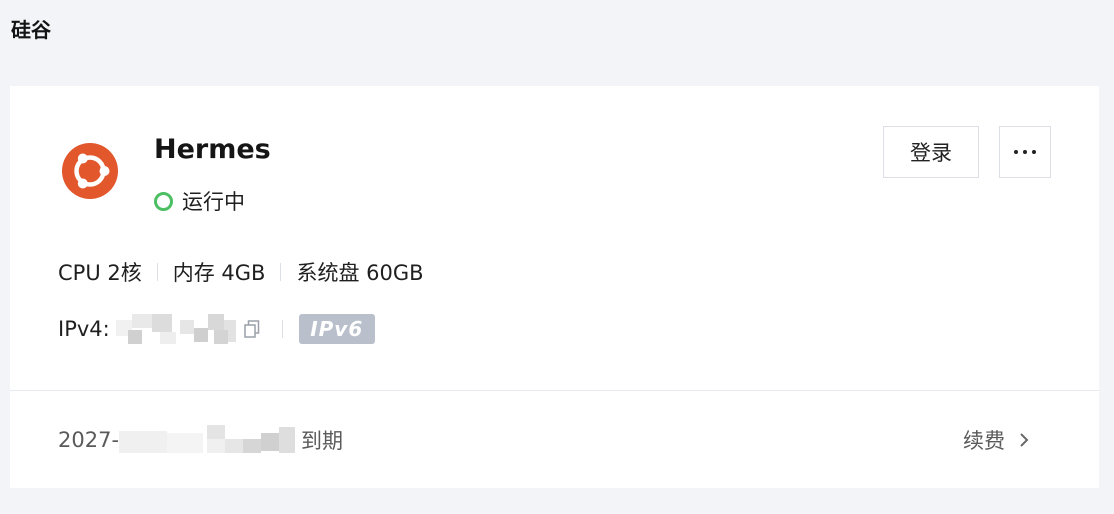 The height and width of the screenshot is (514, 1114). What do you see at coordinates (163, 201) in the screenshot?
I see `status-running-icon` at bounding box center [163, 201].